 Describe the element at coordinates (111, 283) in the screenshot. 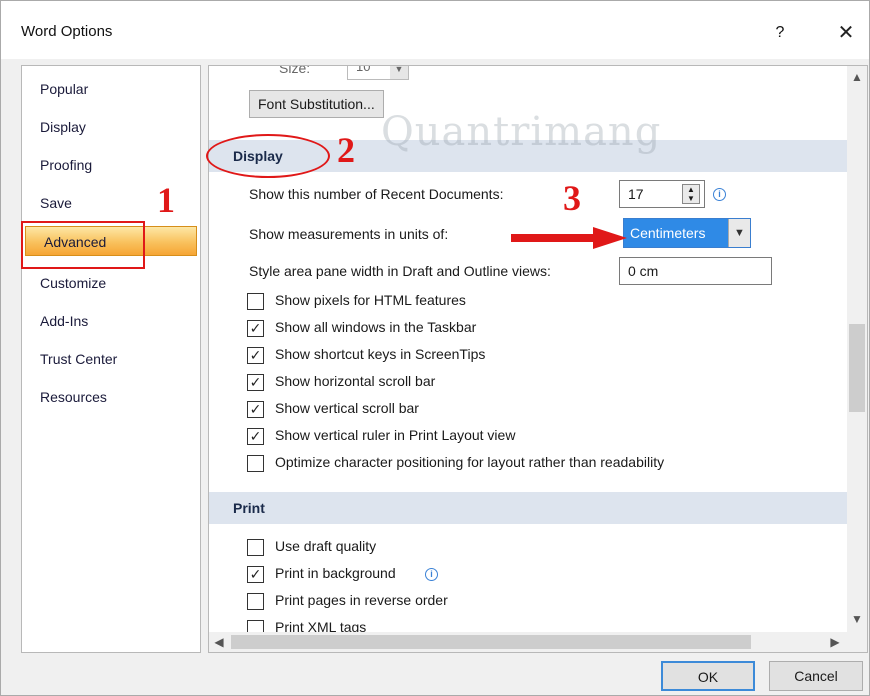

I see `sidebar-item-customize: Customize` at that location.